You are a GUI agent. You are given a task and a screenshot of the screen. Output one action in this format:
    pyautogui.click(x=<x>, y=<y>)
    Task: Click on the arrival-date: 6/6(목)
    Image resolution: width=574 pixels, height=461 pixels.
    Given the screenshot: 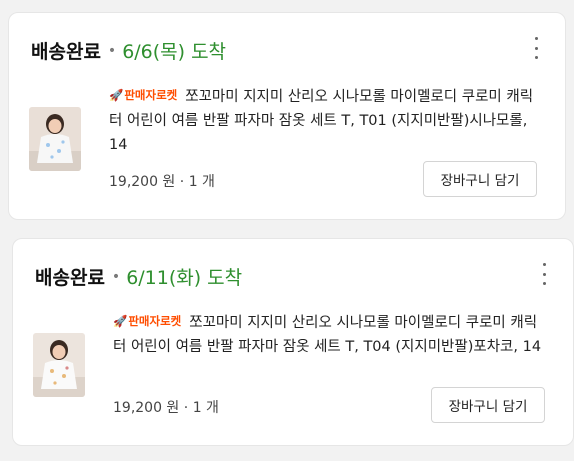 What is the action you would take?
    pyautogui.click(x=154, y=52)
    